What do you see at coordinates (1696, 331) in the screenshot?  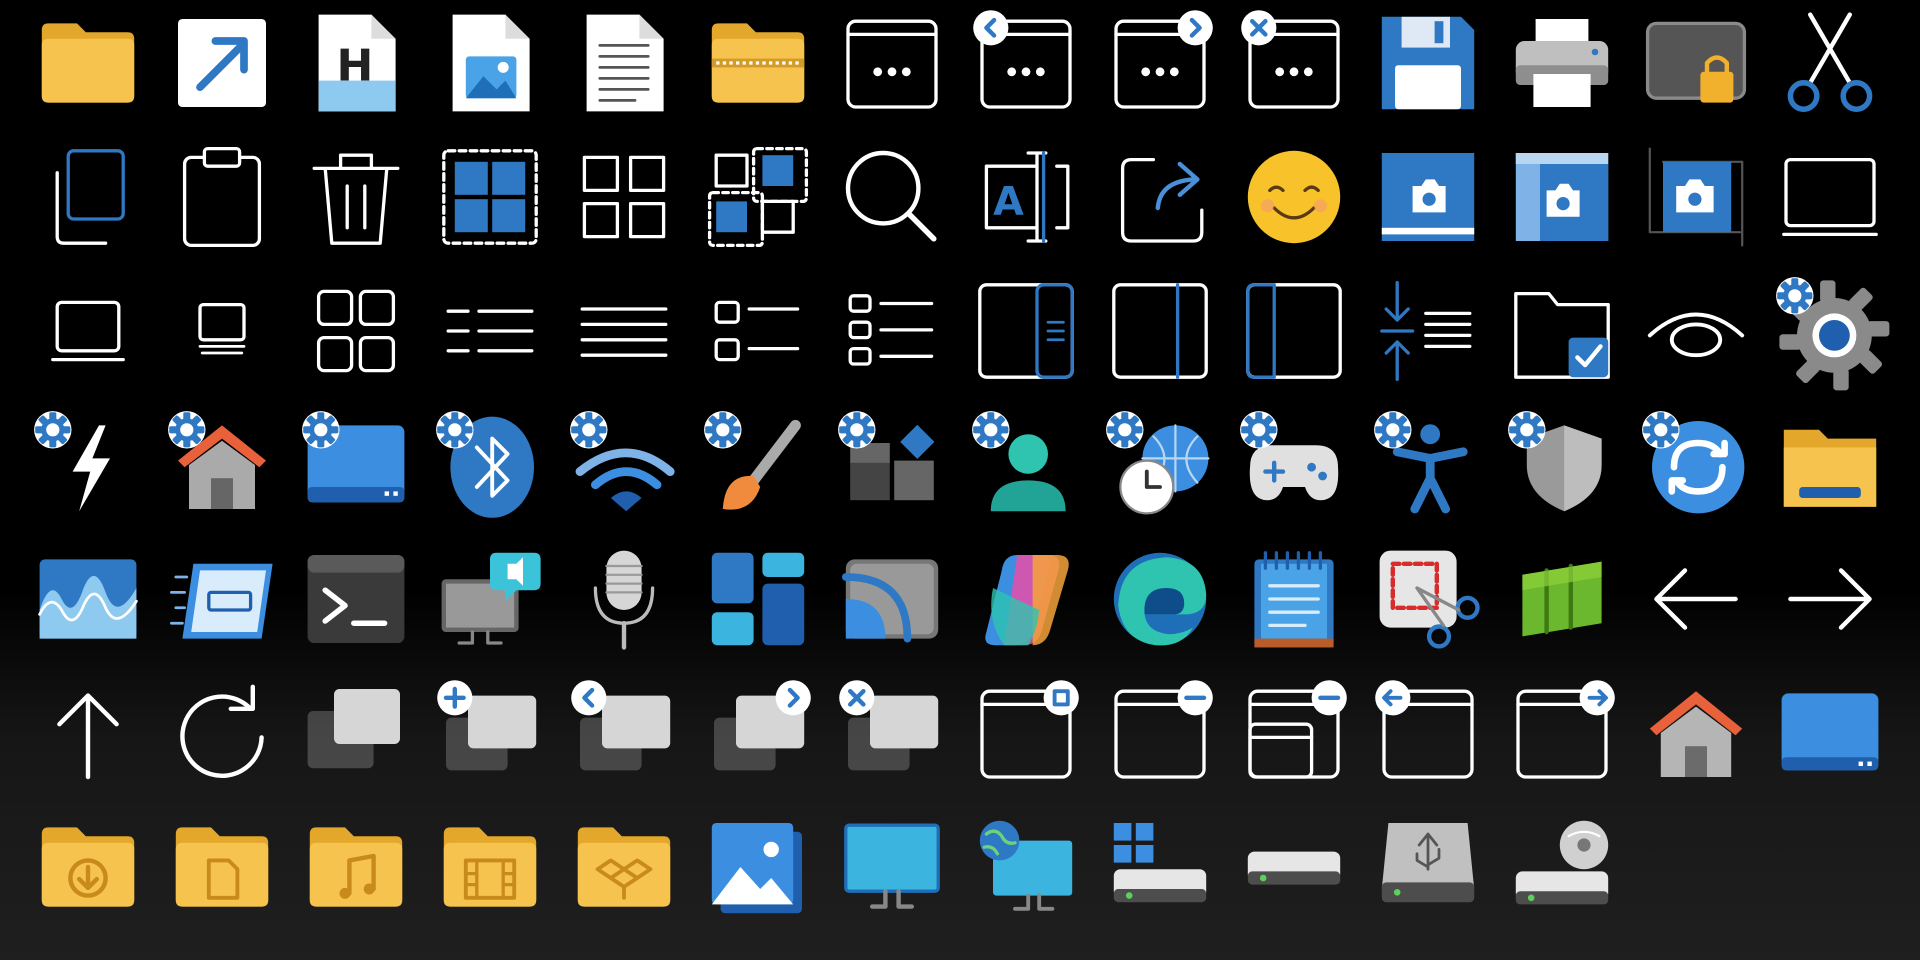 I see `eye-view-icon` at bounding box center [1696, 331].